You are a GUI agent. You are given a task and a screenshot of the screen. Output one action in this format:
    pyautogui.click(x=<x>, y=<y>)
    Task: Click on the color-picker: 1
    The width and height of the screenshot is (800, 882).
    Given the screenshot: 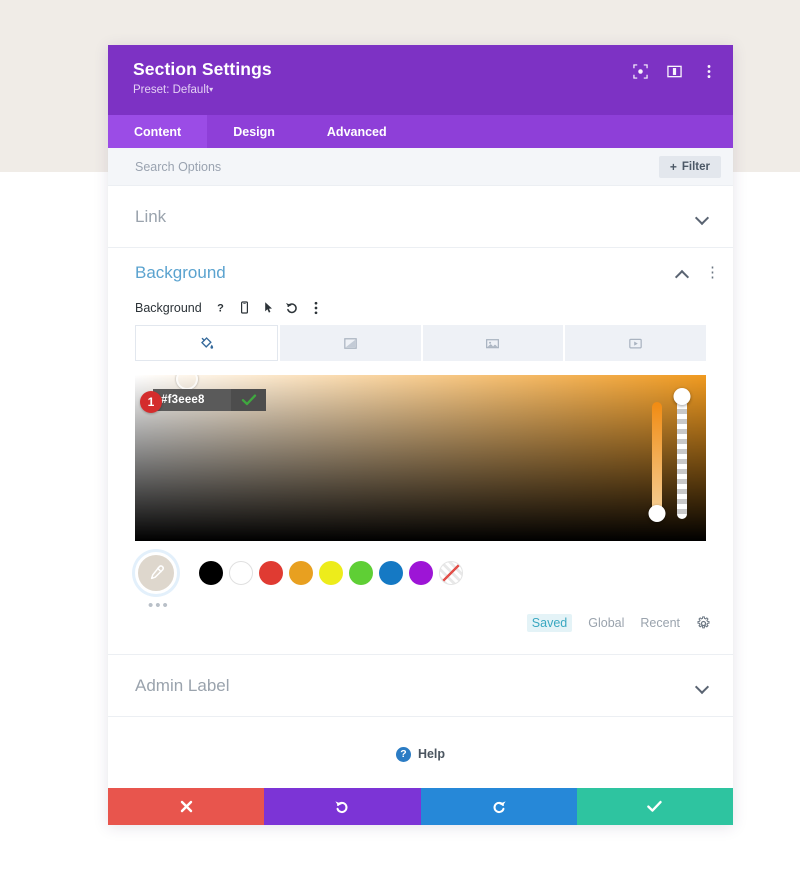 What is the action you would take?
    pyautogui.click(x=420, y=458)
    